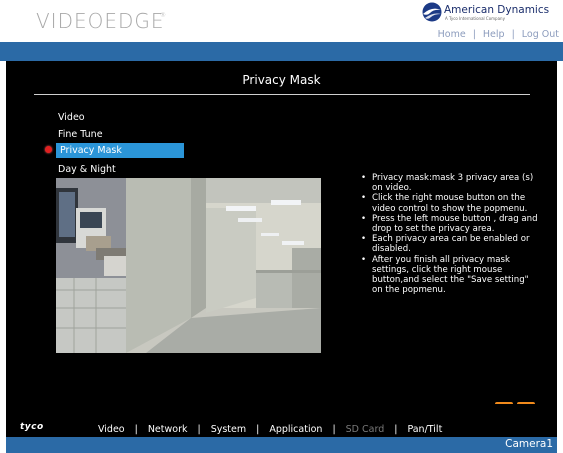  I want to click on nav-sd-card: SD Card, so click(365, 429).